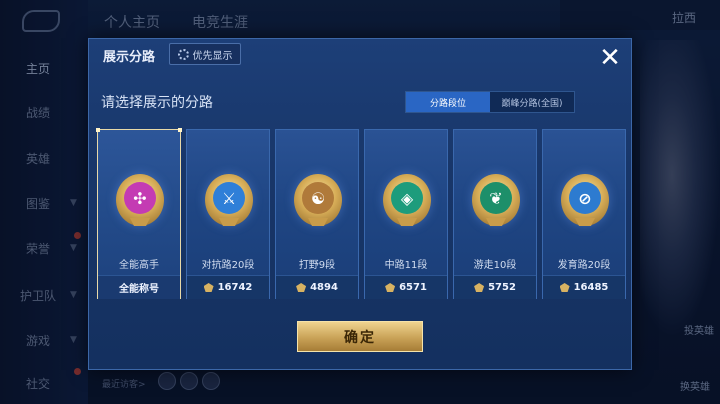 This screenshot has width=720, height=404. I want to click on farm-lane-badge-icon: ⊘, so click(585, 200).